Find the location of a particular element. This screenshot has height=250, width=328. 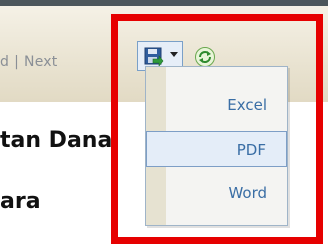

report-title-line-2: ara is located at coordinates (20, 201).